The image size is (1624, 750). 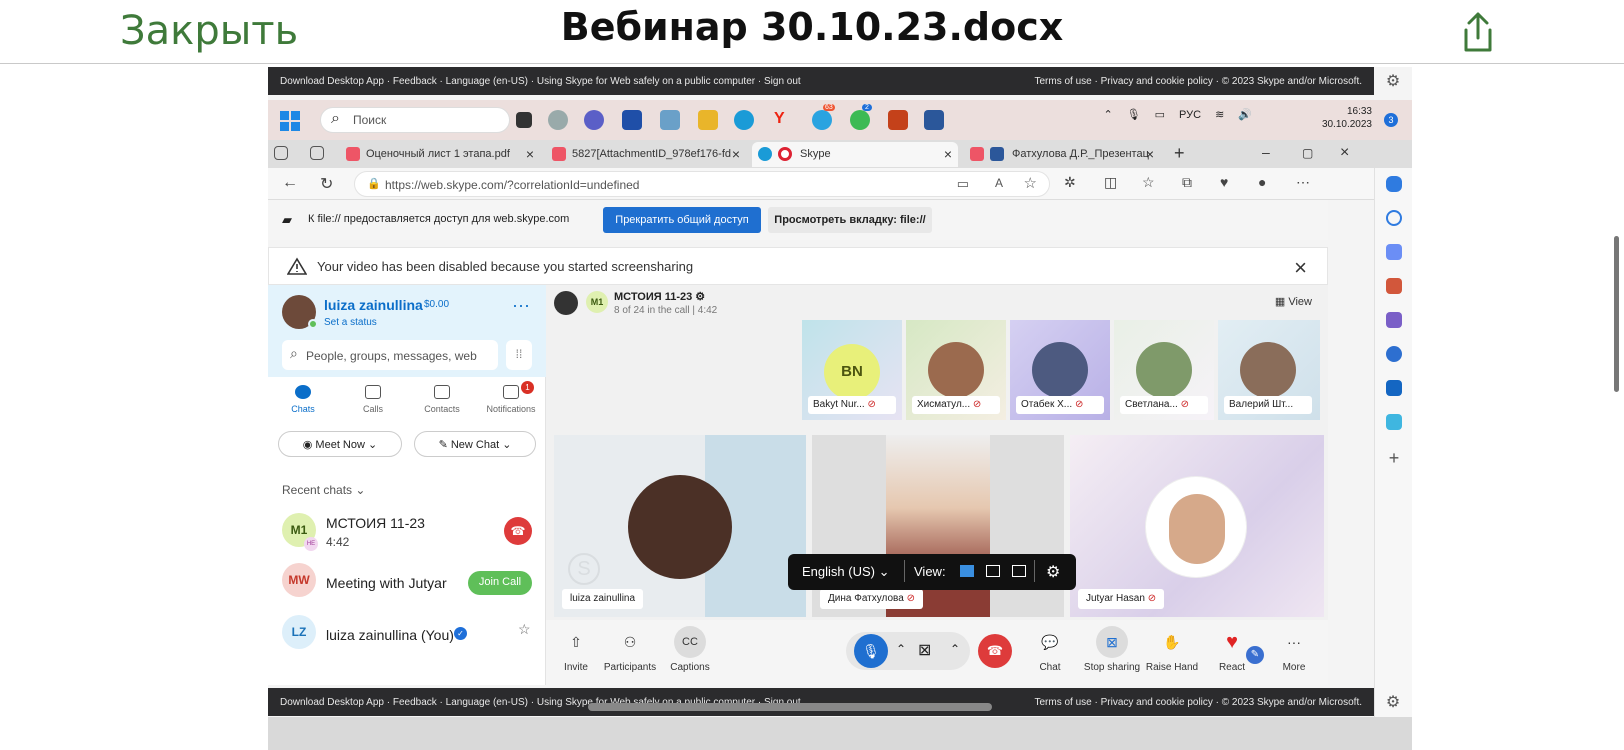 I want to click on extensions-icon: ✲, so click(x=1070, y=182).